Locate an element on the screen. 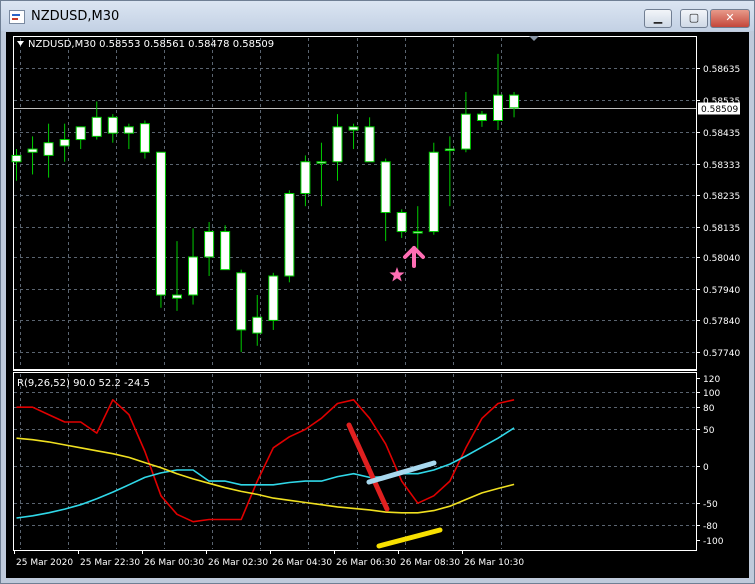 Image resolution: width=755 pixels, height=584 pixels. indicator-lines-layer is located at coordinates (265, 460).